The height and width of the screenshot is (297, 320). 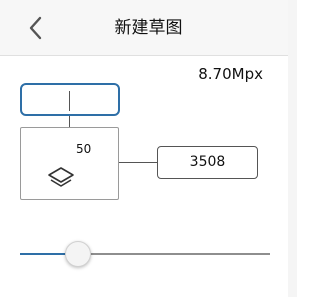 What do you see at coordinates (84, 149) in the screenshot?
I see `layer-count-value: 50` at bounding box center [84, 149].